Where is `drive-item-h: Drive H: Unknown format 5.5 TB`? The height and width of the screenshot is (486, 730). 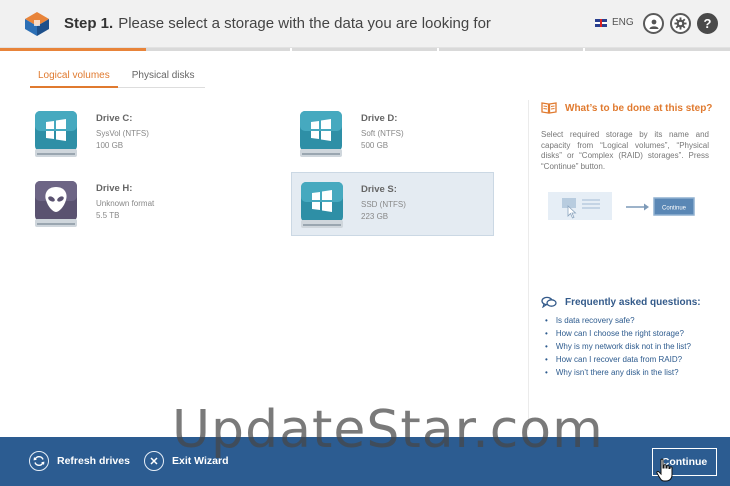 drive-item-h: Drive H: Unknown format 5.5 TB is located at coordinates (131, 205).